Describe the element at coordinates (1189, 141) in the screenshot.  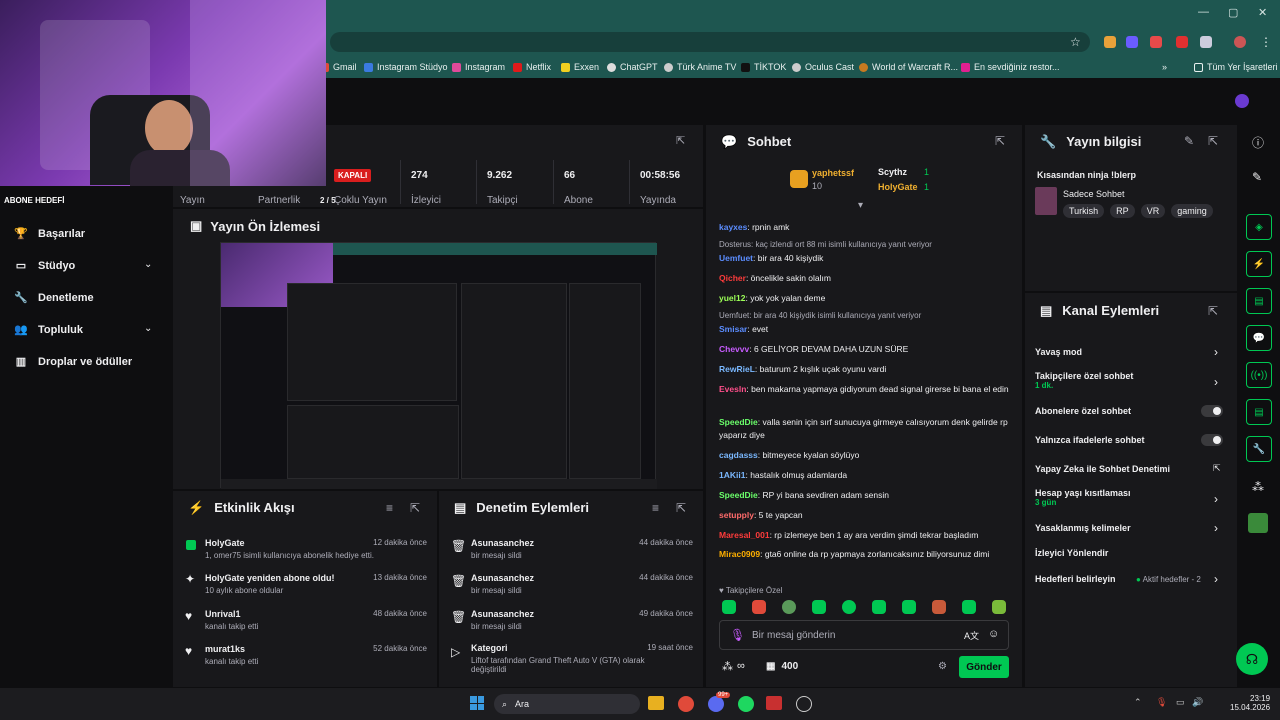
I see `edit-pencil-icon: ✎` at that location.